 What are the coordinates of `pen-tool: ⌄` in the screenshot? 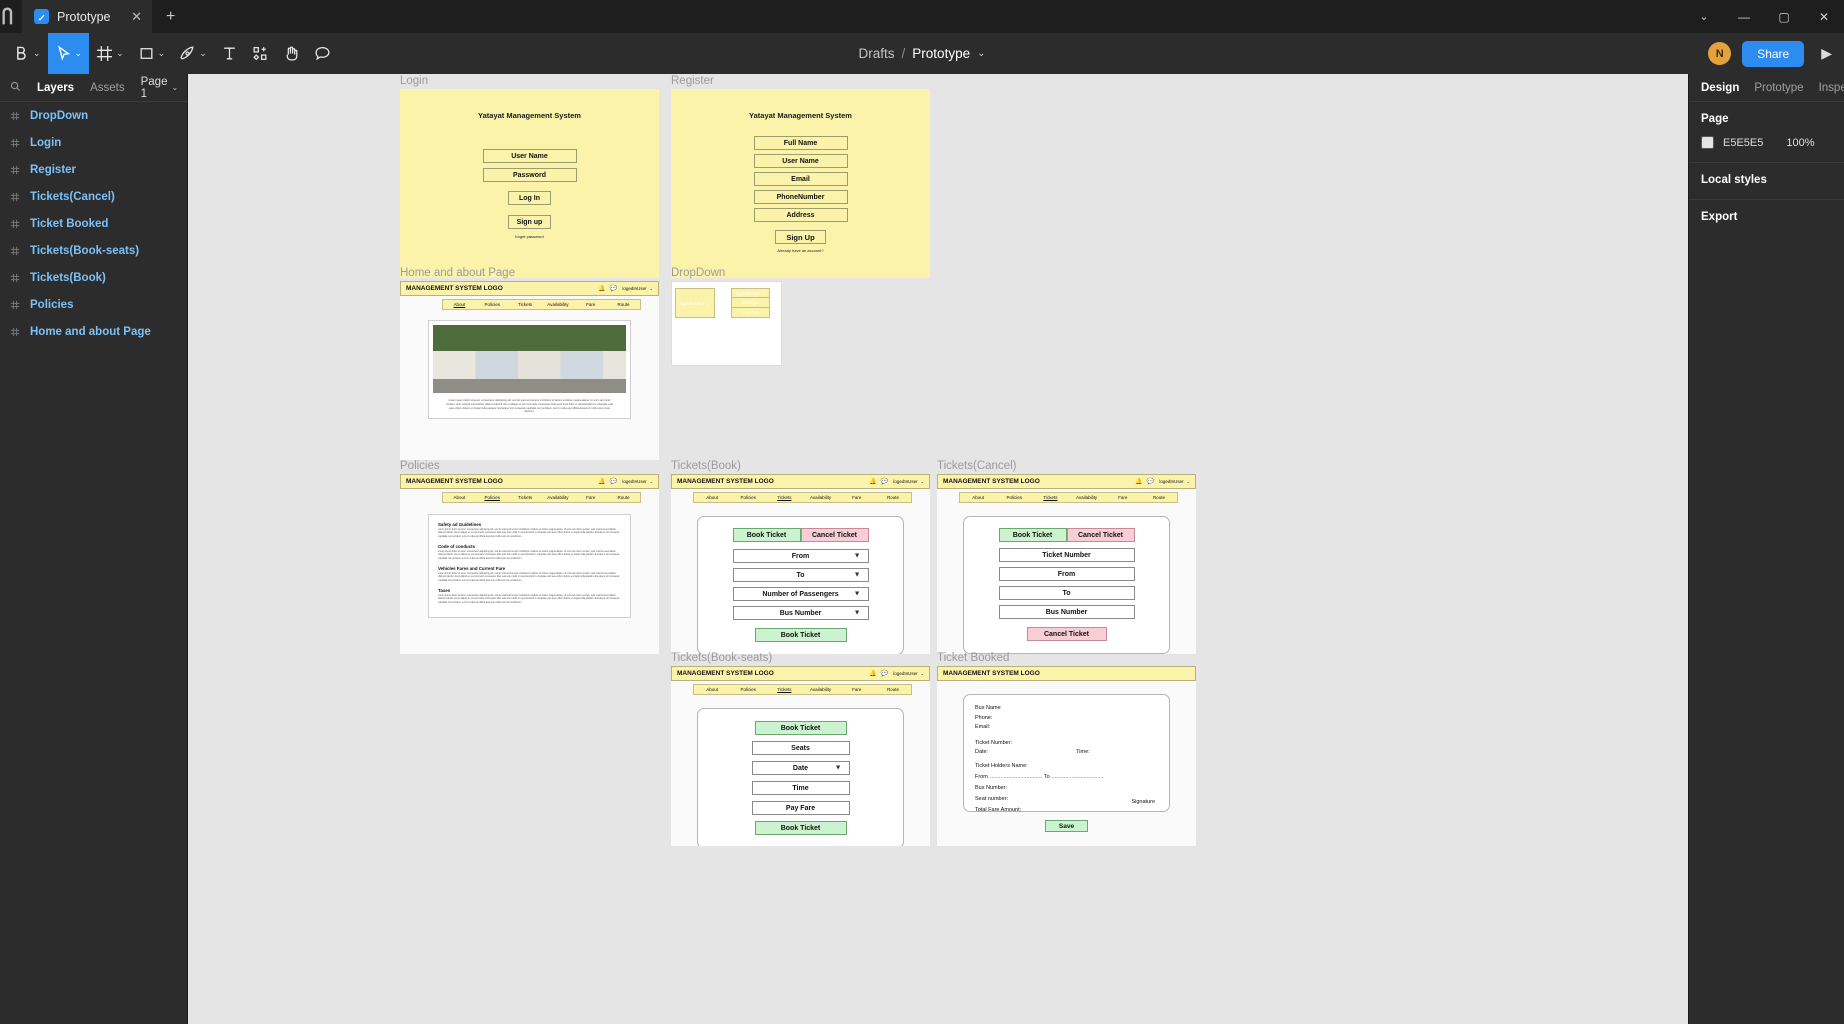 It's located at (193, 53).